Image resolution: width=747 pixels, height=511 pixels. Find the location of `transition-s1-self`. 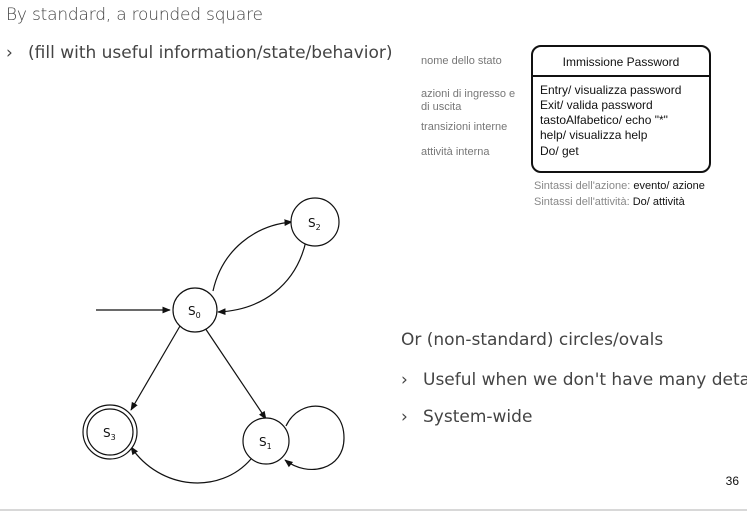

transition-s1-self is located at coordinates (314, 437).